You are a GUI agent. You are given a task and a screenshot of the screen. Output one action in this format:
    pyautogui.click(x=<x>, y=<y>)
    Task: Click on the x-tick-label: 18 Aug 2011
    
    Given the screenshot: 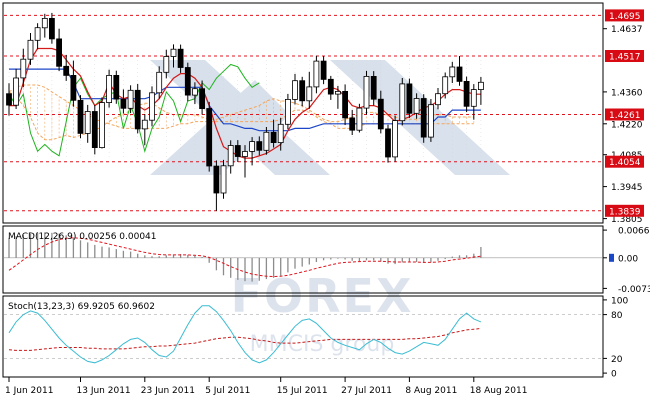 What is the action you would take?
    pyautogui.click(x=499, y=391)
    